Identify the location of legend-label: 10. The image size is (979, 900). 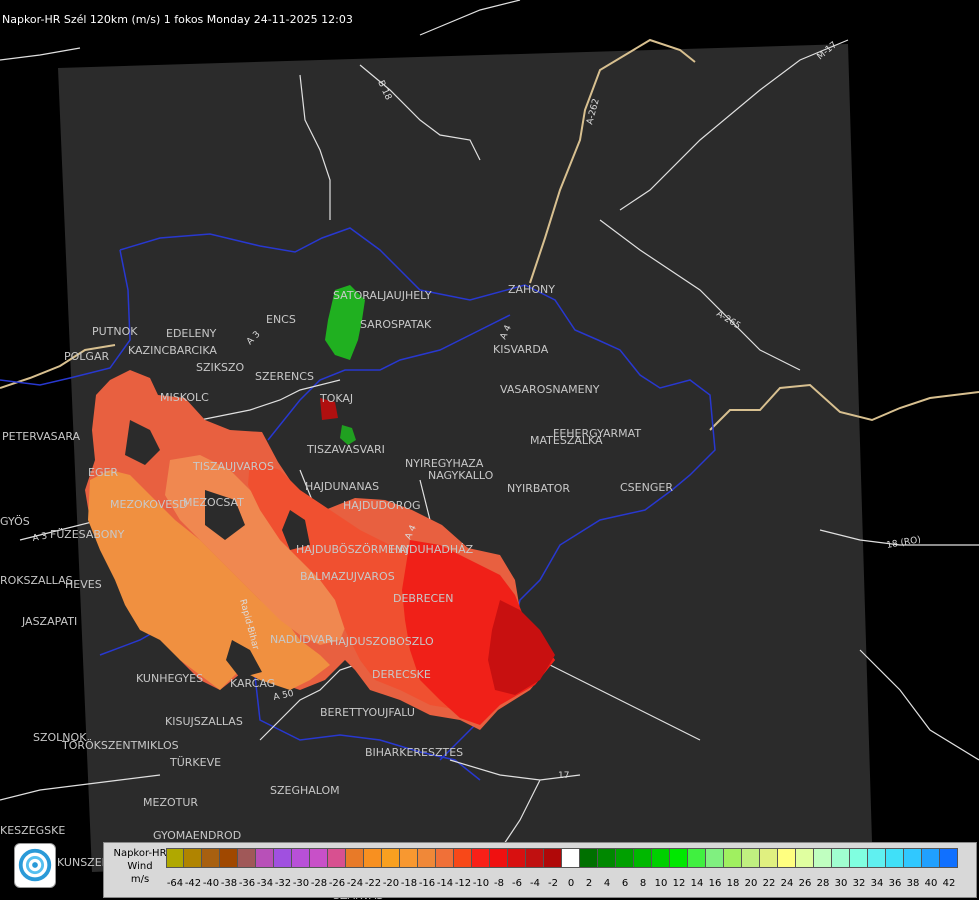
(661, 883).